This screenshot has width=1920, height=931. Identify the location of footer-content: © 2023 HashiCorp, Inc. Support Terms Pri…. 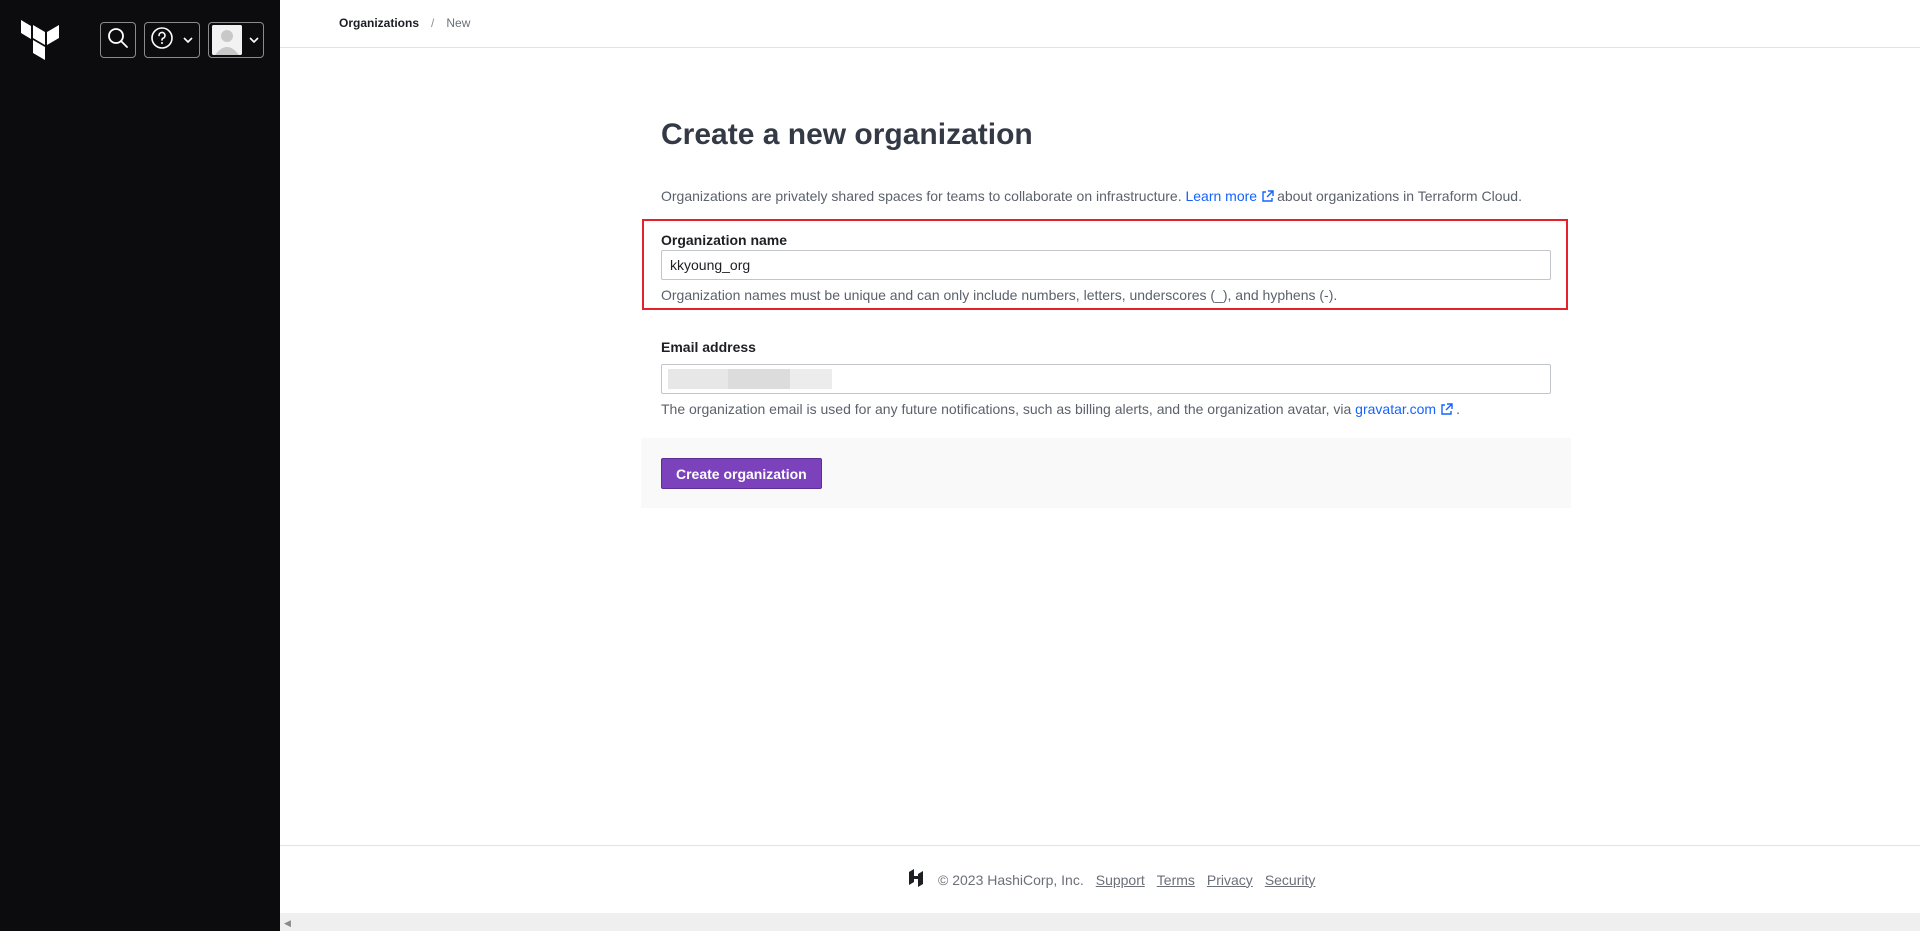
(1110, 879).